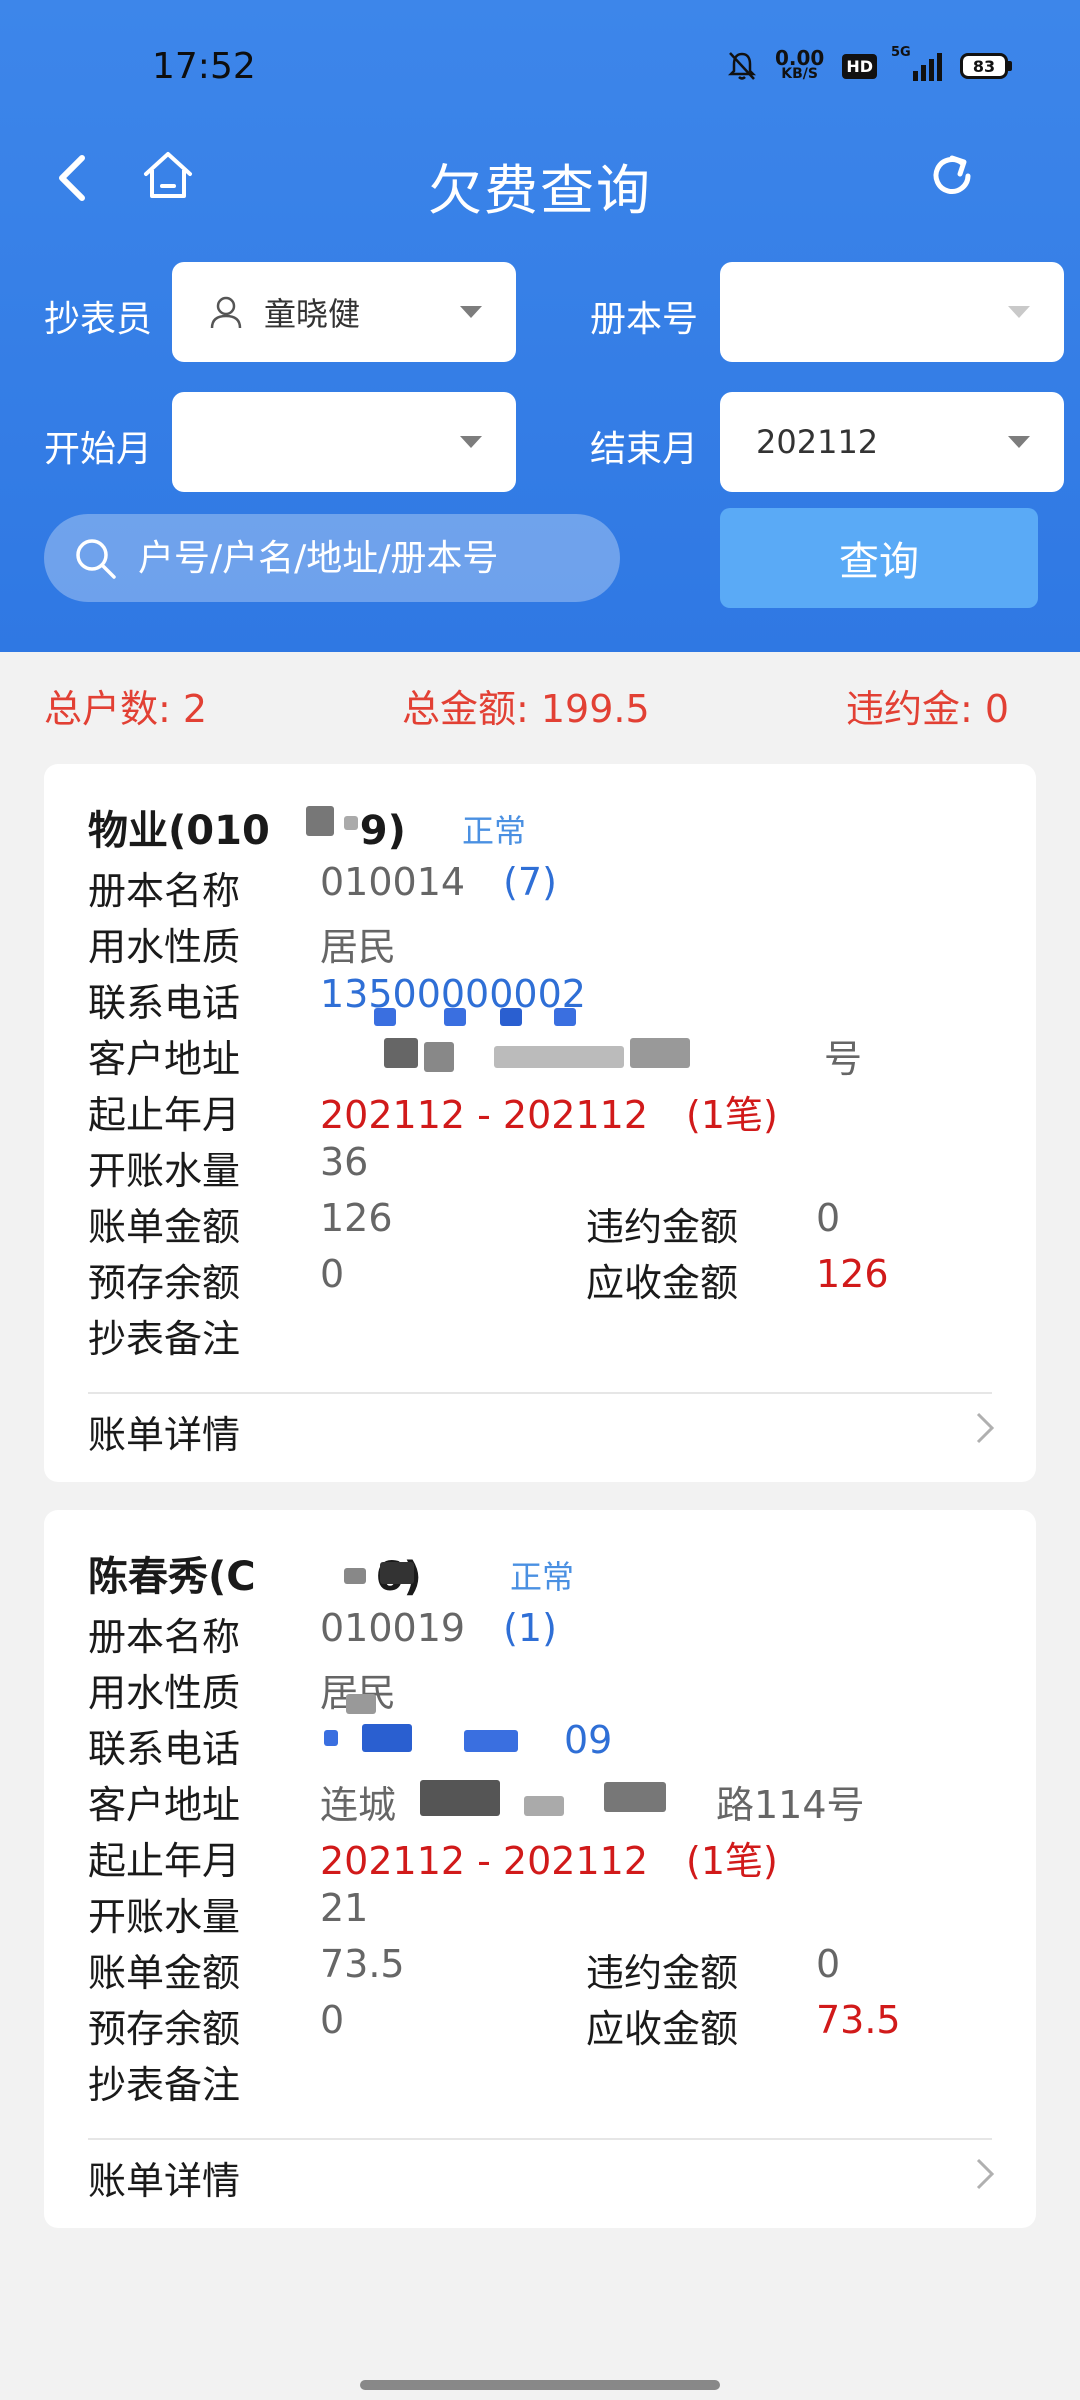 The image size is (1080, 2400). I want to click on total-penalty: 违约金: 0, so click(928, 709).